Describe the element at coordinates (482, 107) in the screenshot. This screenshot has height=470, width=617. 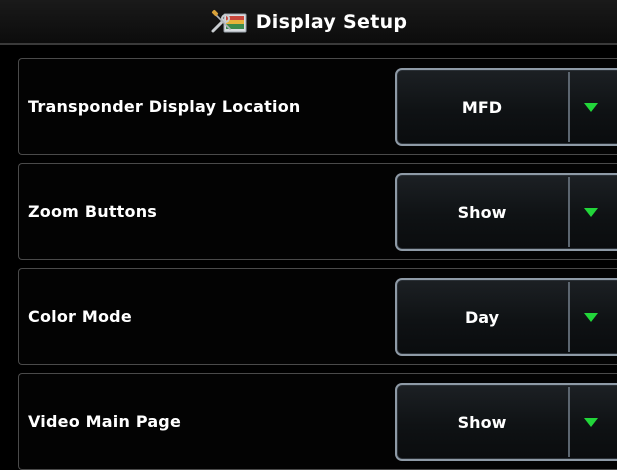
I see `dropdown-value: MFD` at that location.